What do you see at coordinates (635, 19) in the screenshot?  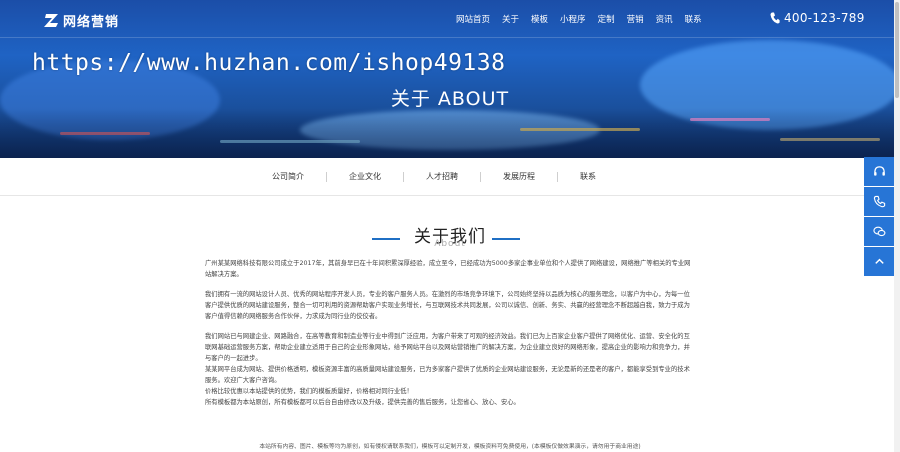 I see `nav-item-marketing: 营销` at bounding box center [635, 19].